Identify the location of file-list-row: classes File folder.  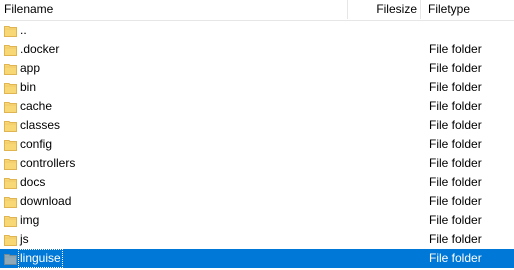
(257, 125).